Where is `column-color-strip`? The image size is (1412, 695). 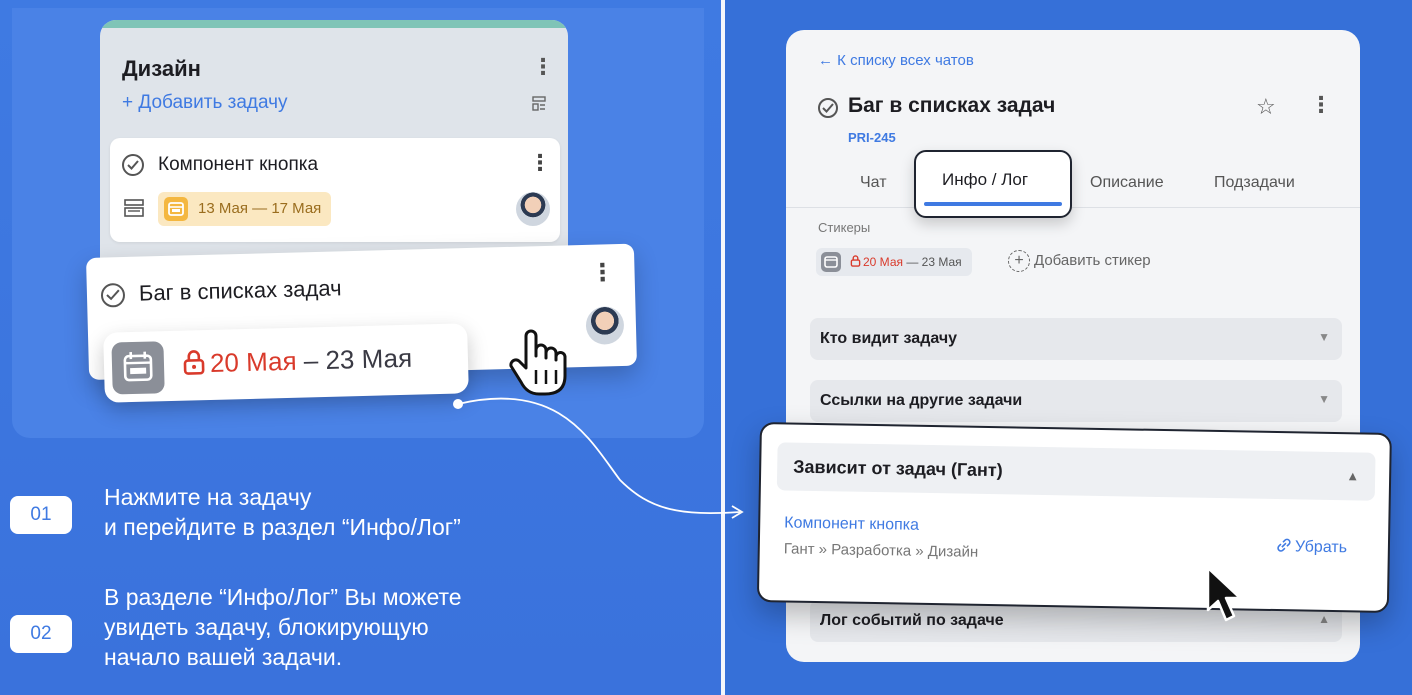 column-color-strip is located at coordinates (334, 24).